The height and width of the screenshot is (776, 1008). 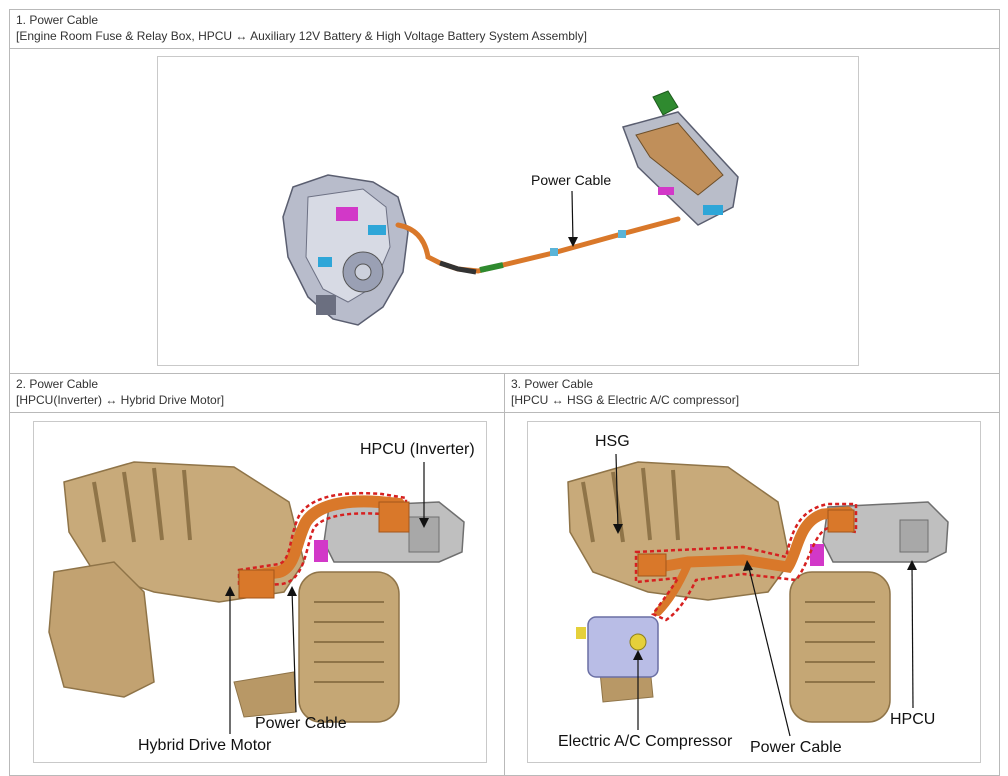 I want to click on overall-layout-illustration: Power Cable, so click(x=510, y=208).